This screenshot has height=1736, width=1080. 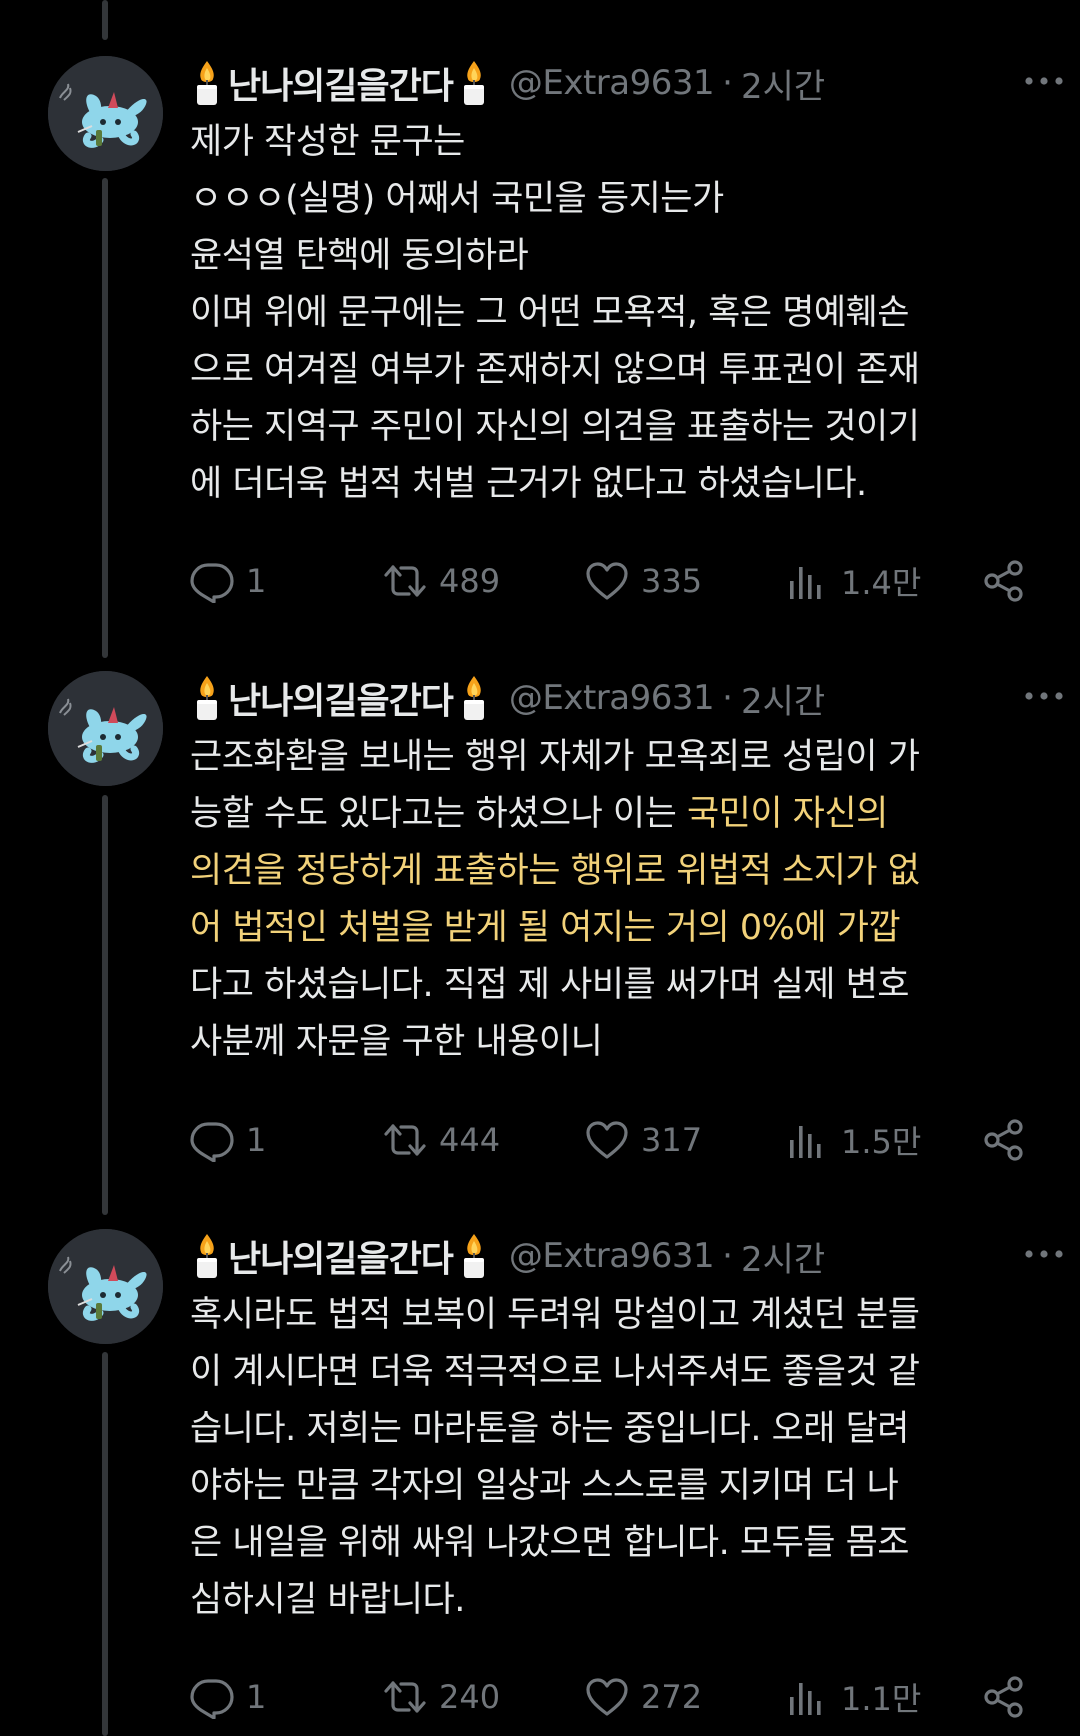 What do you see at coordinates (787, 814) in the screenshot?
I see `highlighted-text: 국민이 자신의` at bounding box center [787, 814].